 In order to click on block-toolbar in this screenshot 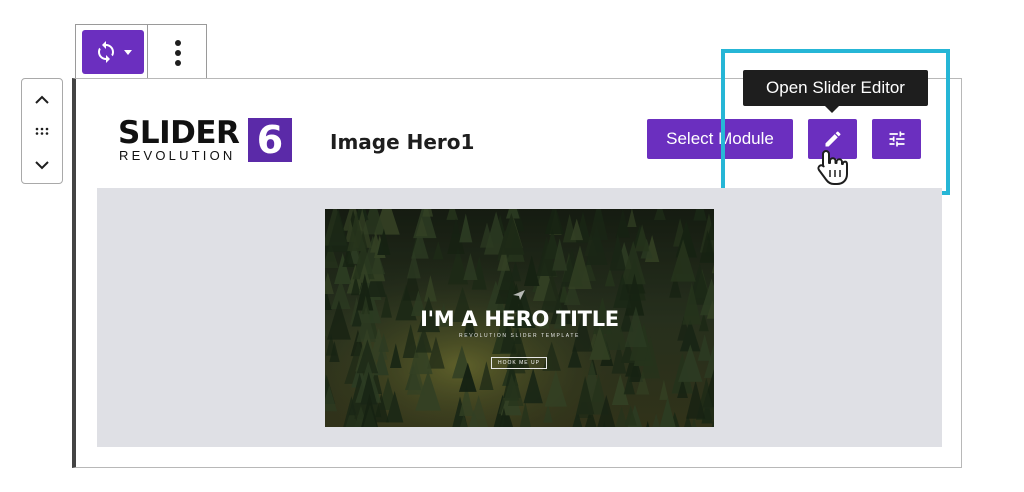, I will do `click(141, 52)`.